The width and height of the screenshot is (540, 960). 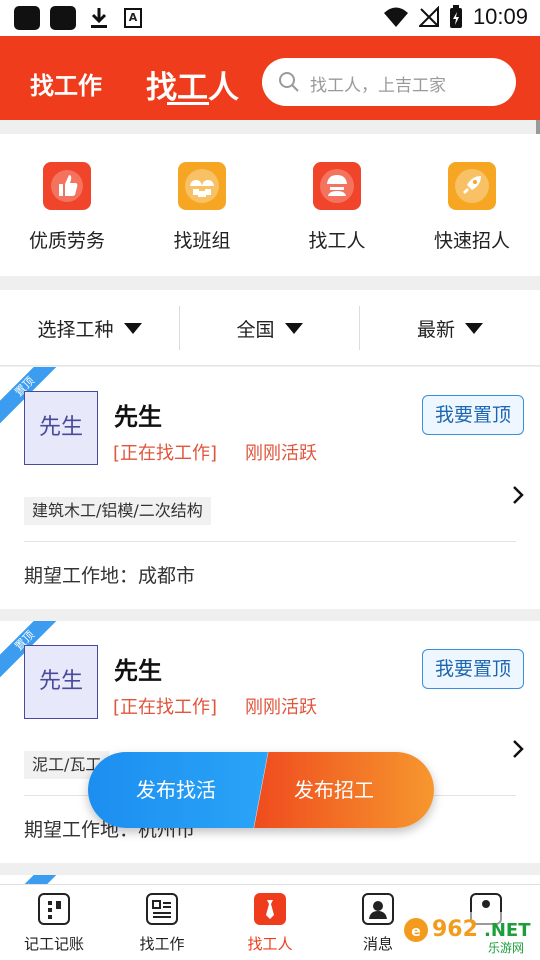 I want to click on pinned-ribbon: 置顶, so click(x=35, y=879).